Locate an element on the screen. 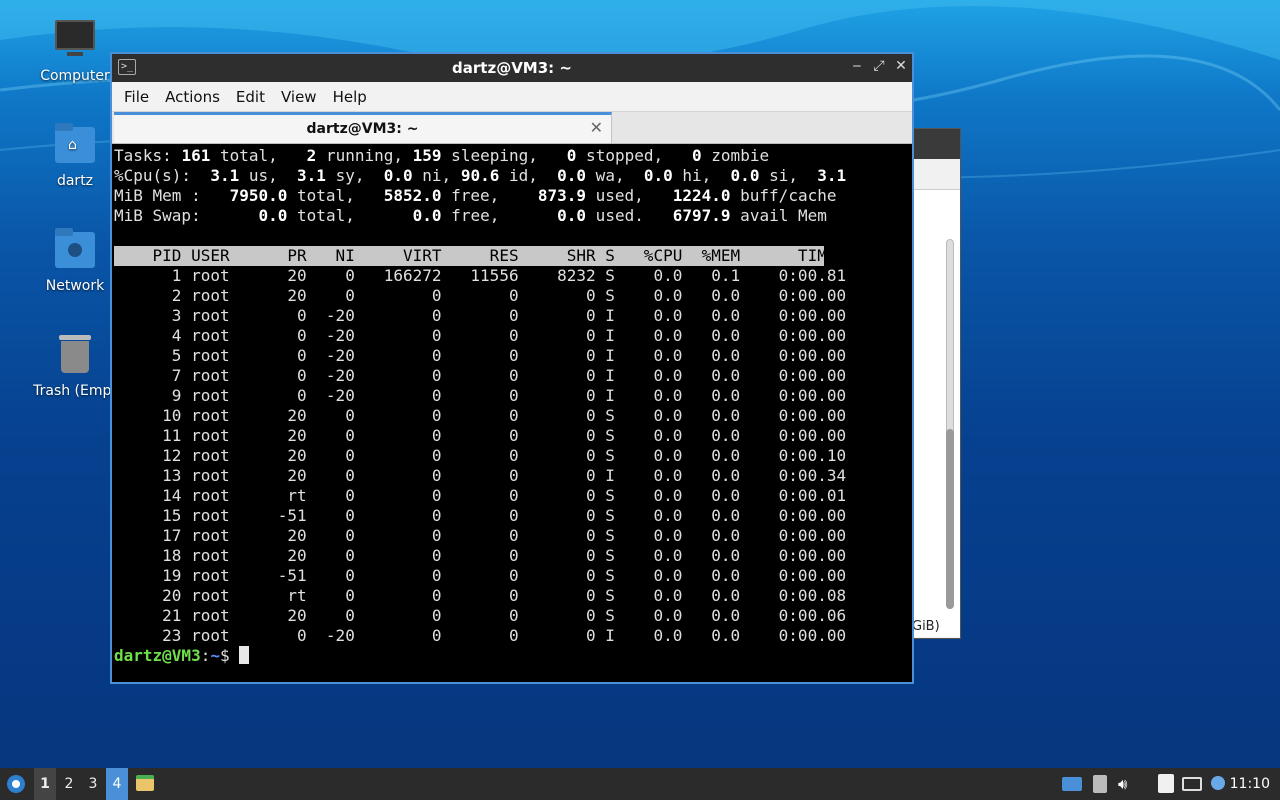  desktop-icon-label: Network is located at coordinates (75, 286).